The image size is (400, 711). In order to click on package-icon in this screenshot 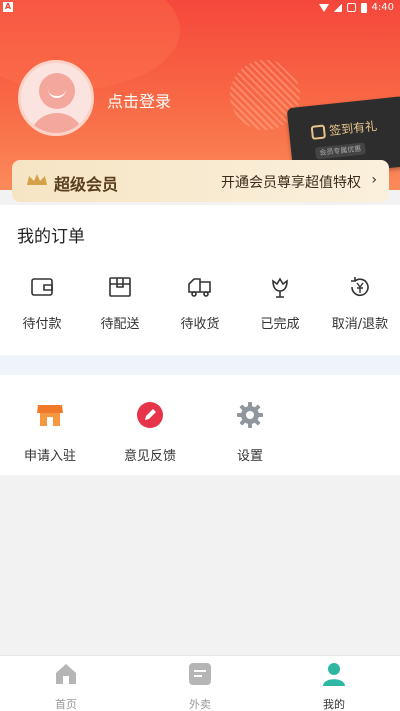, I will do `click(120, 287)`.